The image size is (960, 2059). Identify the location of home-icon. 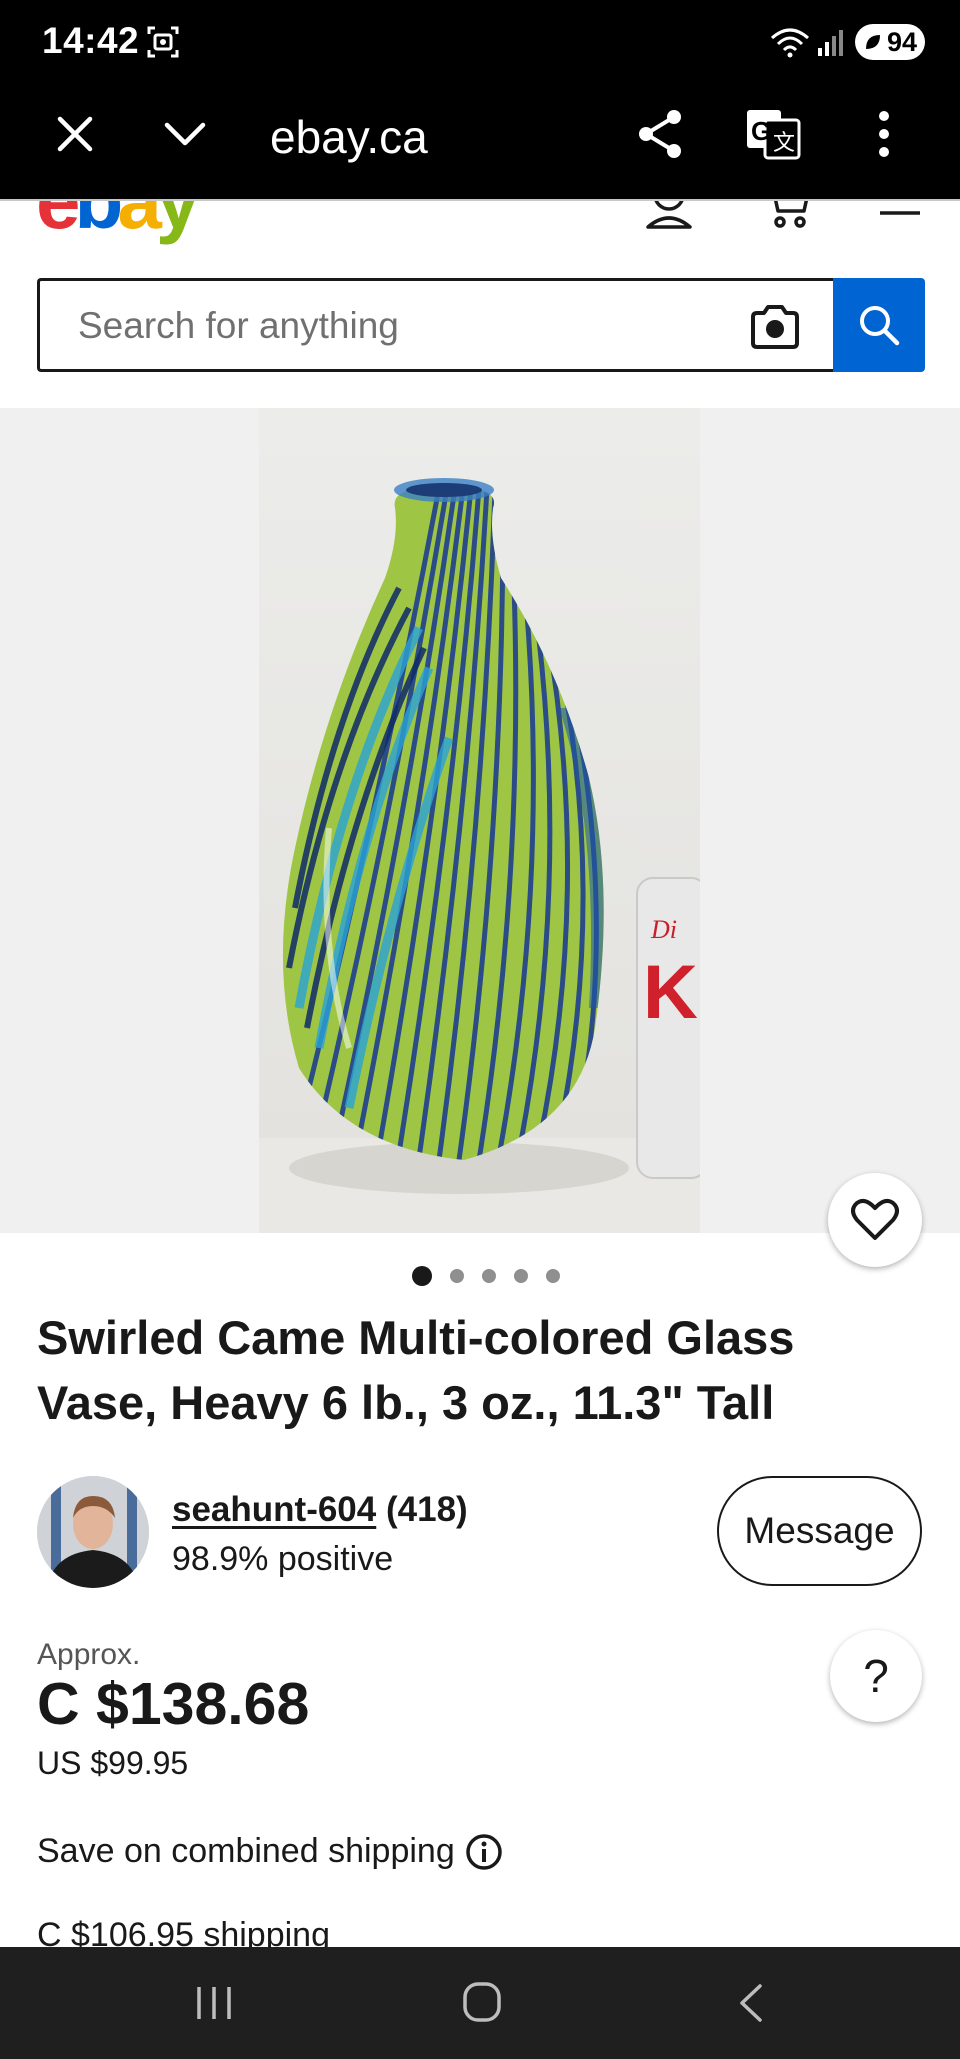
(482, 2002).